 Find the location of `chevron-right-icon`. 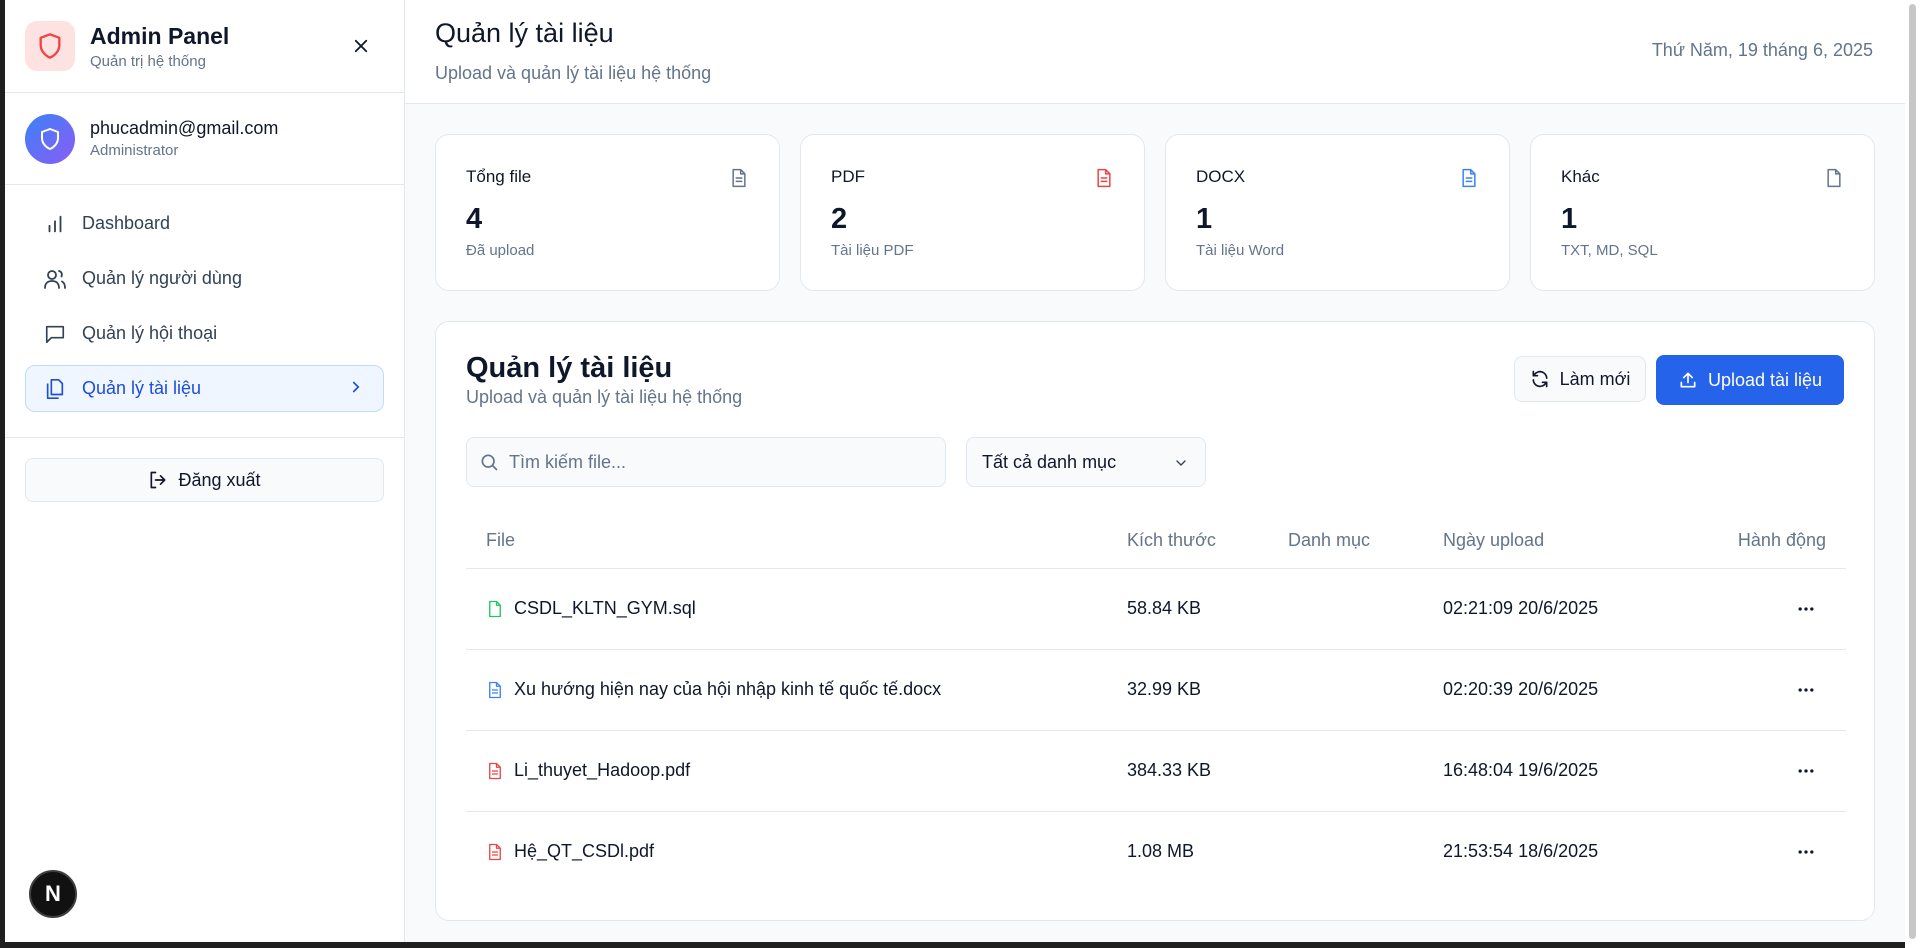

chevron-right-icon is located at coordinates (356, 389).